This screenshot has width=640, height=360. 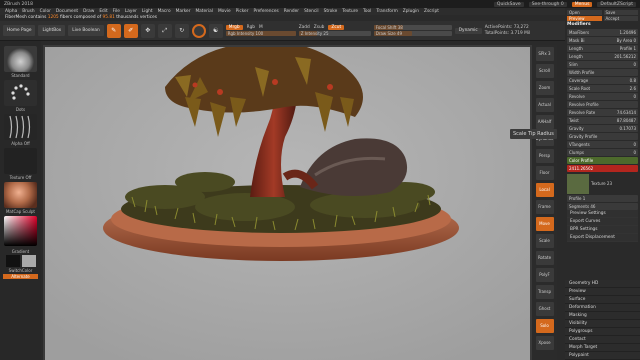 What do you see at coordinates (147, 30) in the screenshot?
I see `move-mode-button: ✥` at bounding box center [147, 30].